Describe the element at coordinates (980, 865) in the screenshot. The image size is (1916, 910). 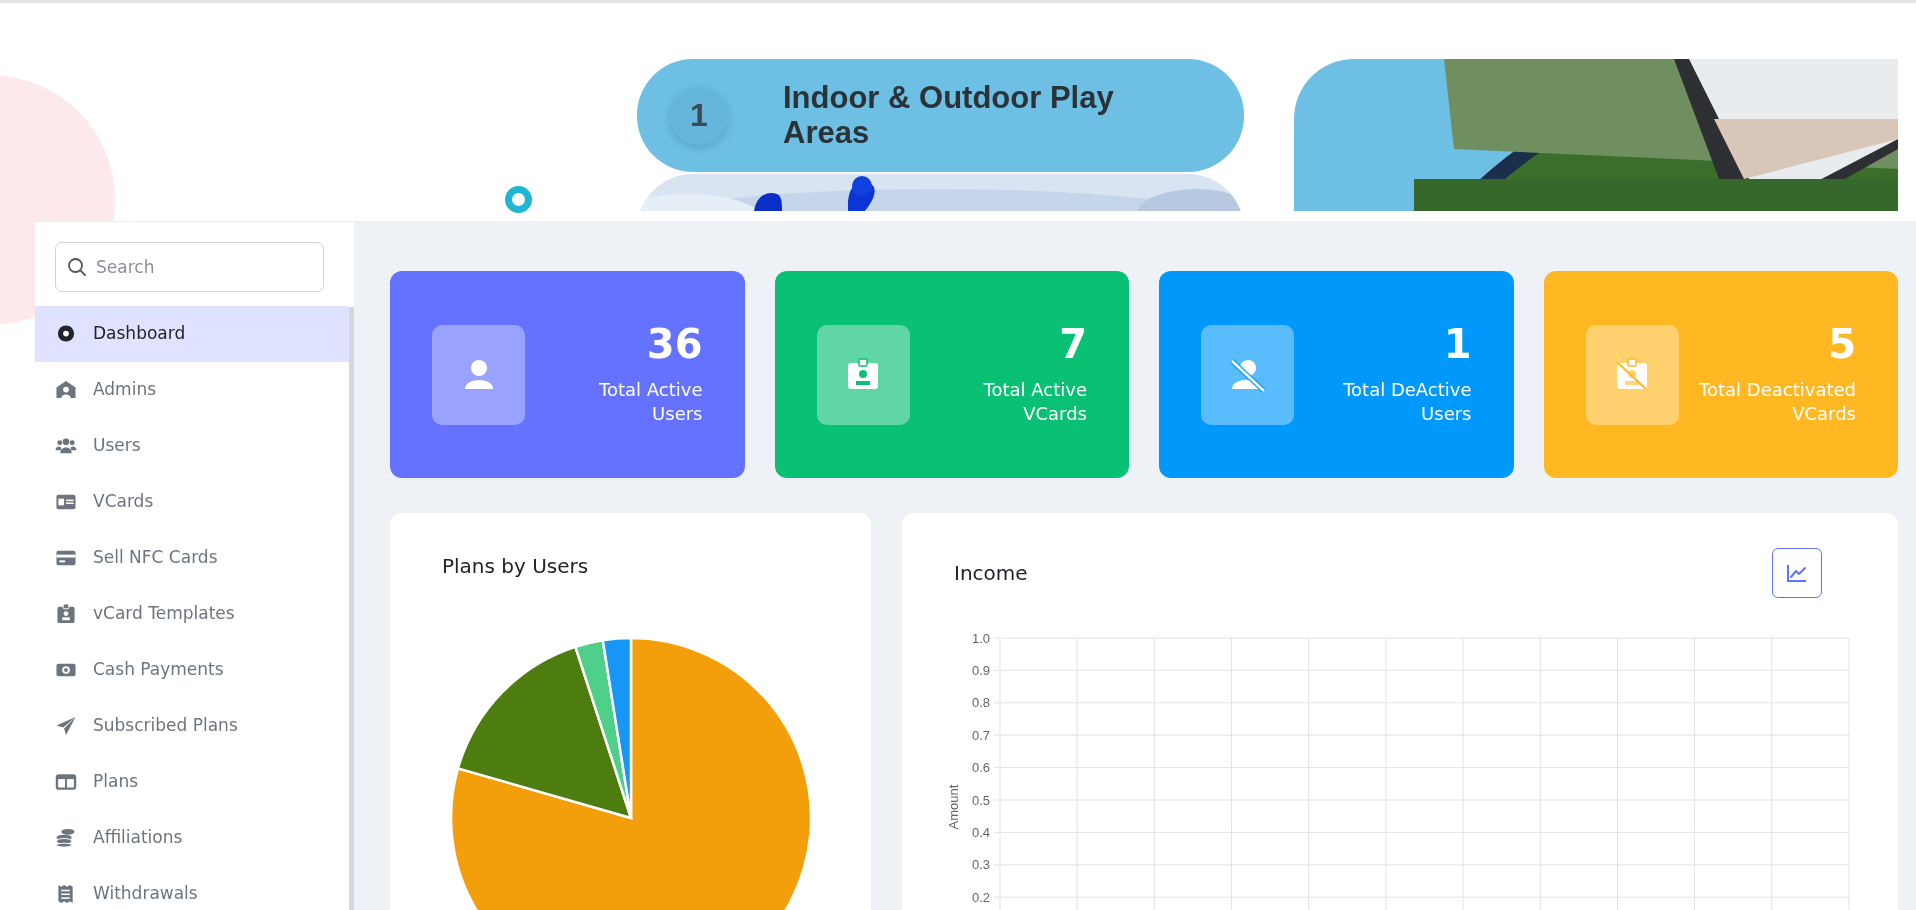
I see `axis-tick-label: 0.3` at that location.